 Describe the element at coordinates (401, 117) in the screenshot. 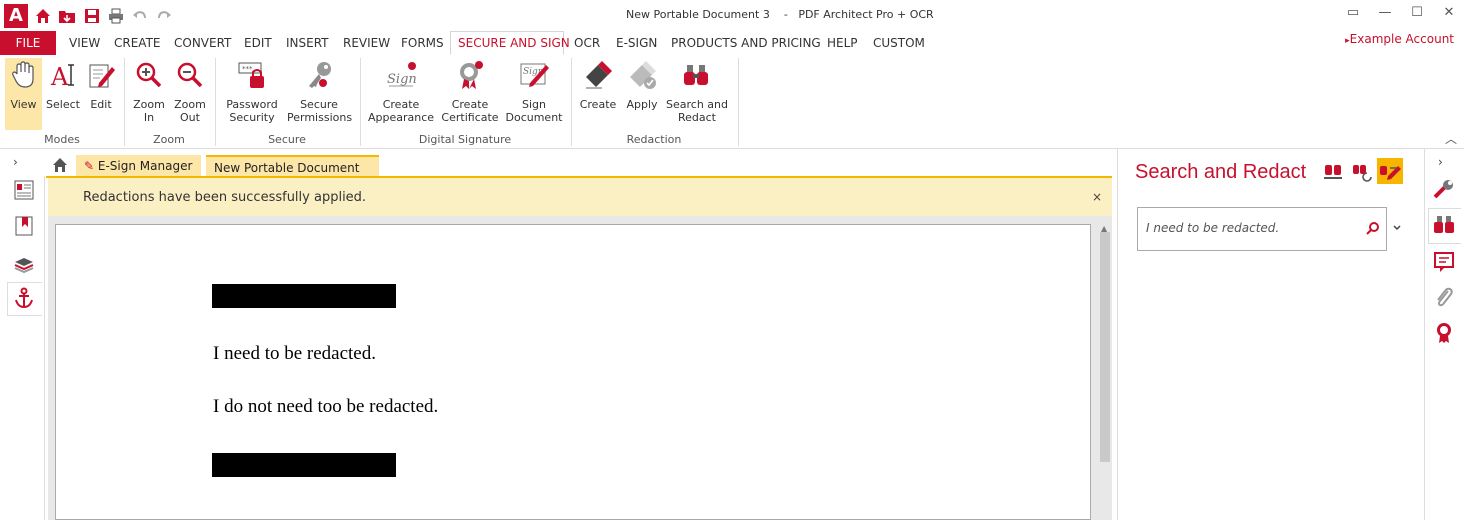

I see `create-appearance-label-2: Appearance` at that location.